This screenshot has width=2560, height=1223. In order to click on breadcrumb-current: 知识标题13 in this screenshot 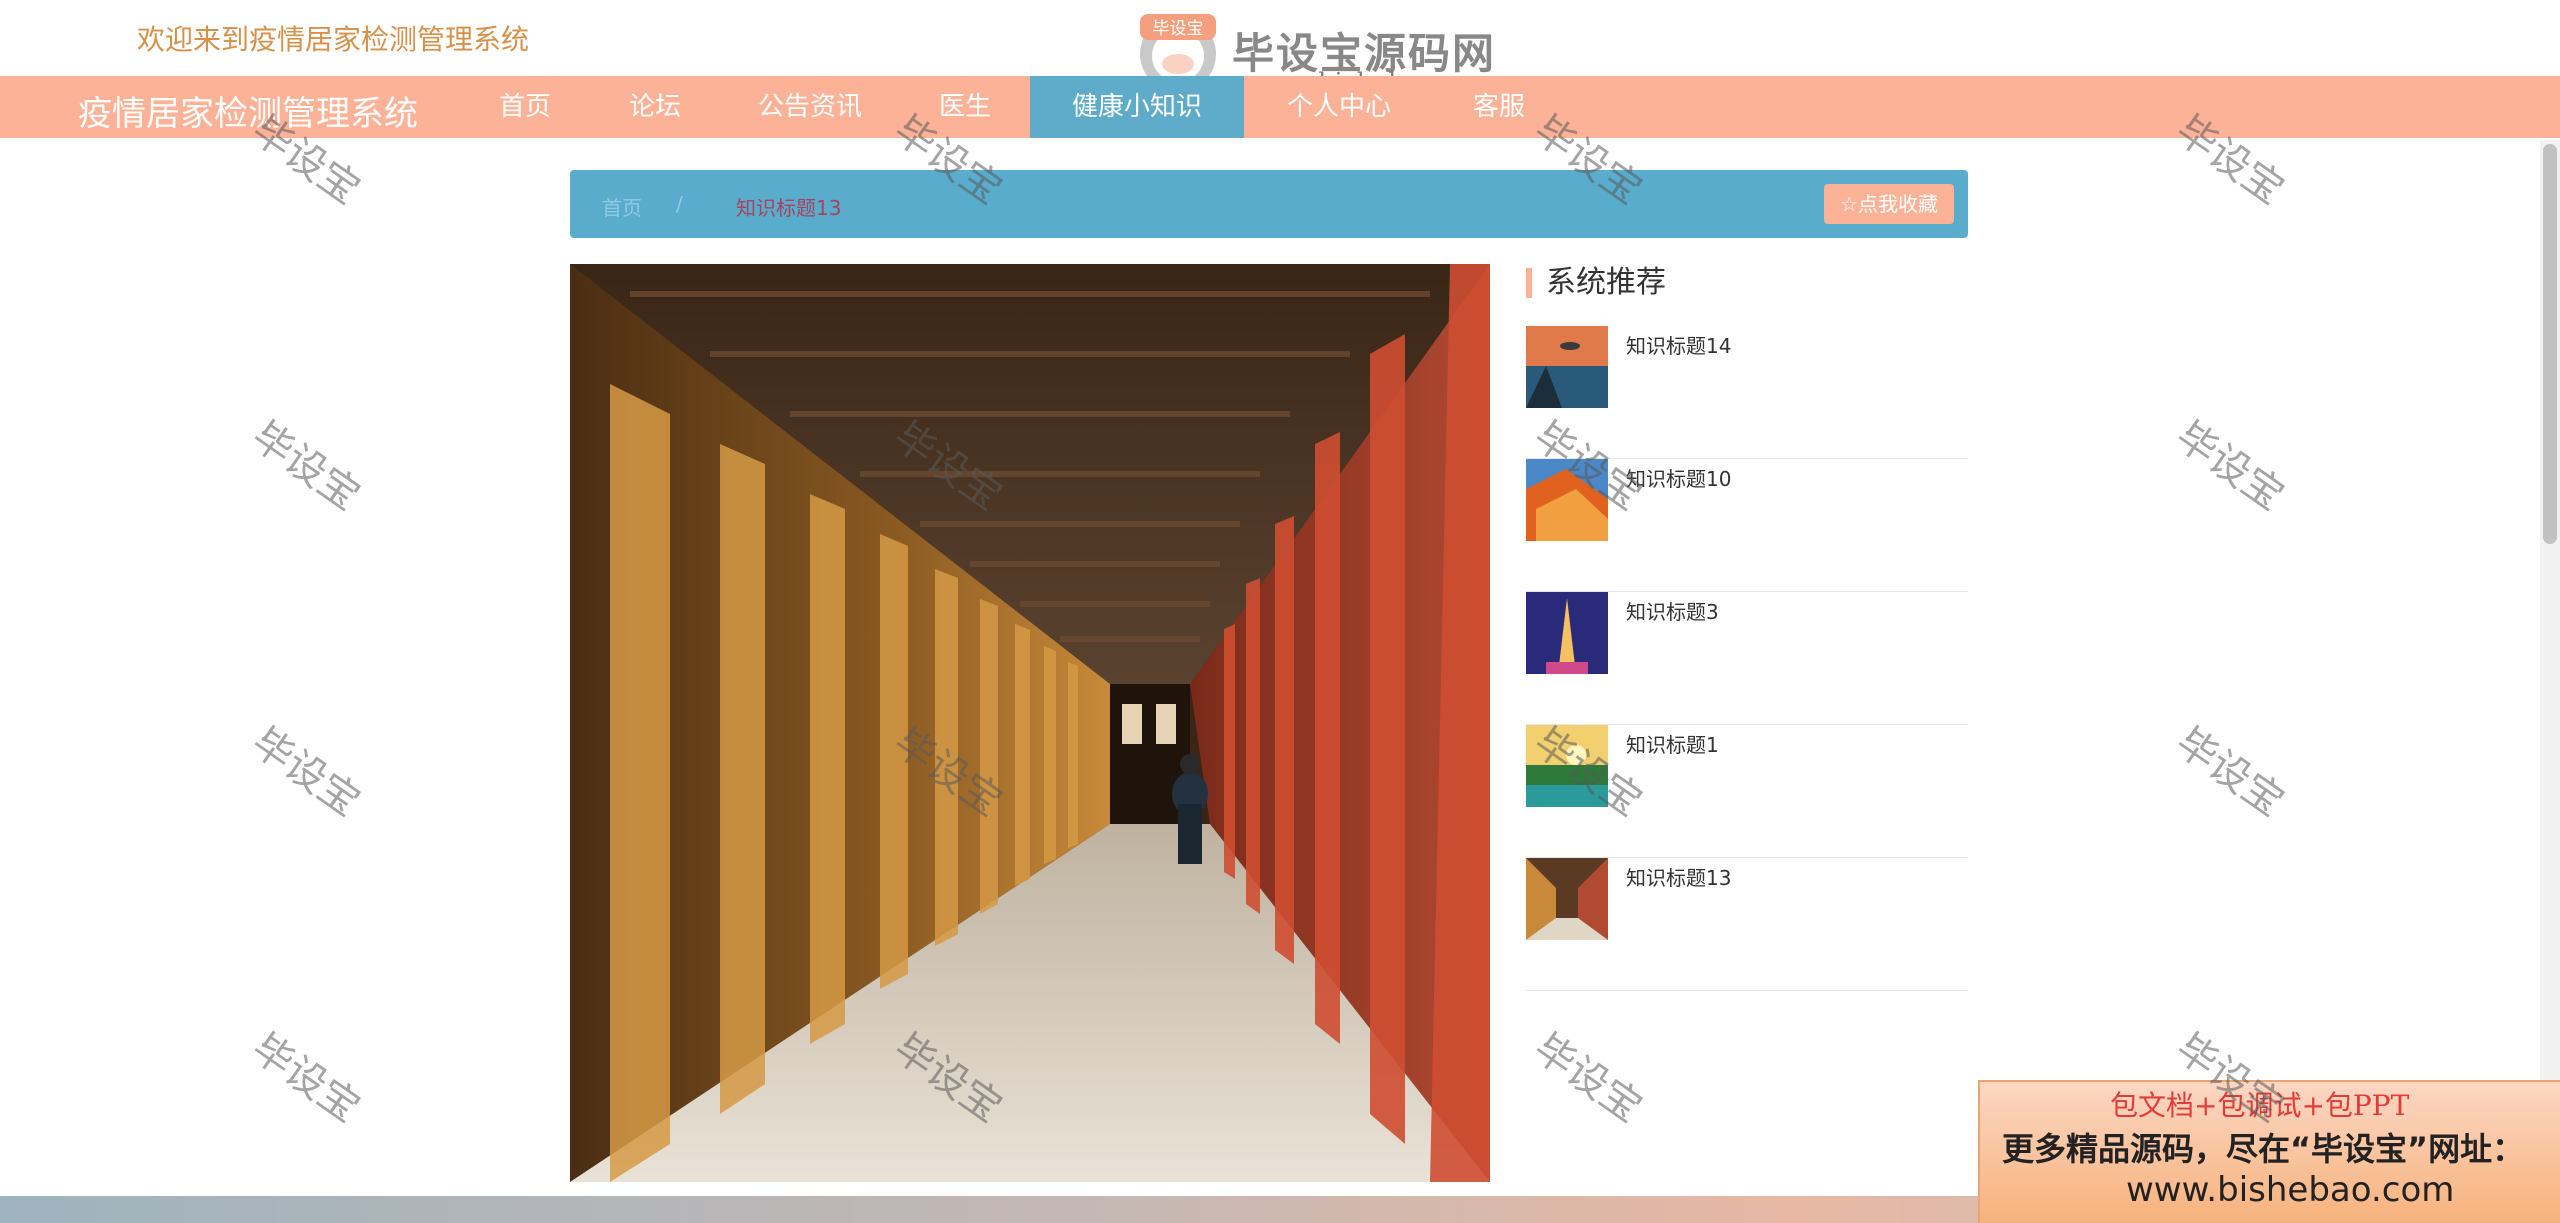, I will do `click(789, 208)`.